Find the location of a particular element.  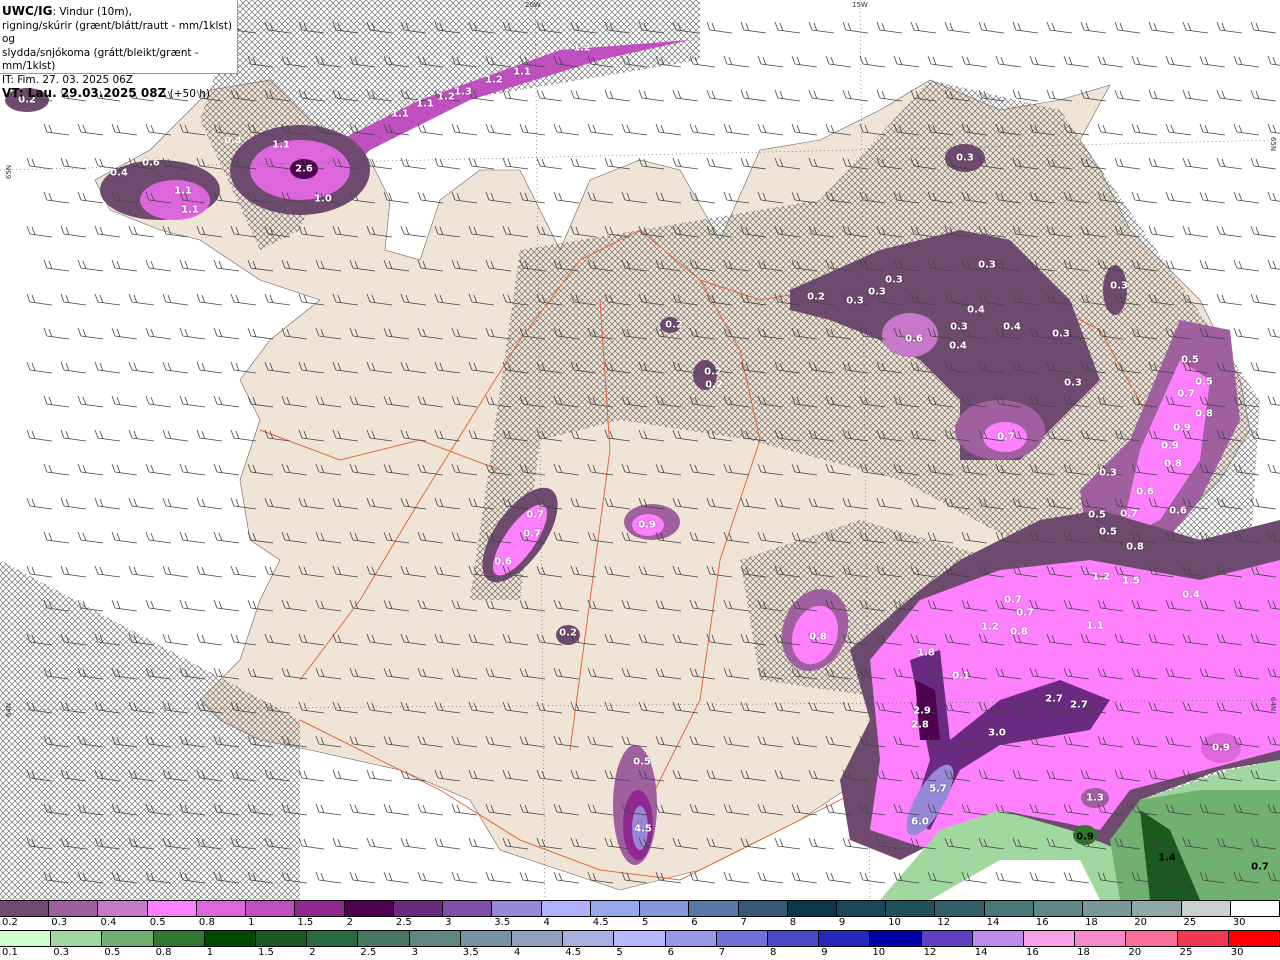

rain-legend-label: 5 is located at coordinates (619, 952).